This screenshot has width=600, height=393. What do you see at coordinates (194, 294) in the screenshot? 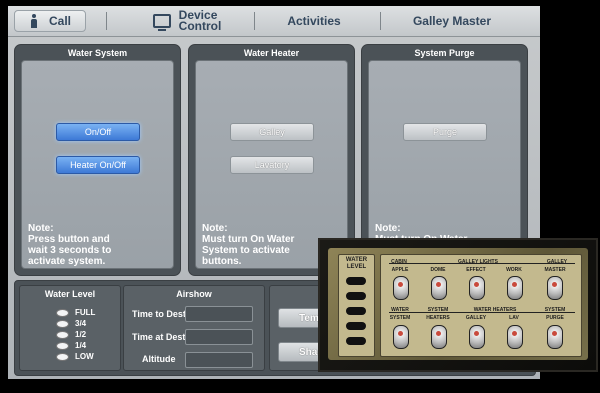
I see `airshow-title: Airshow` at bounding box center [194, 294].